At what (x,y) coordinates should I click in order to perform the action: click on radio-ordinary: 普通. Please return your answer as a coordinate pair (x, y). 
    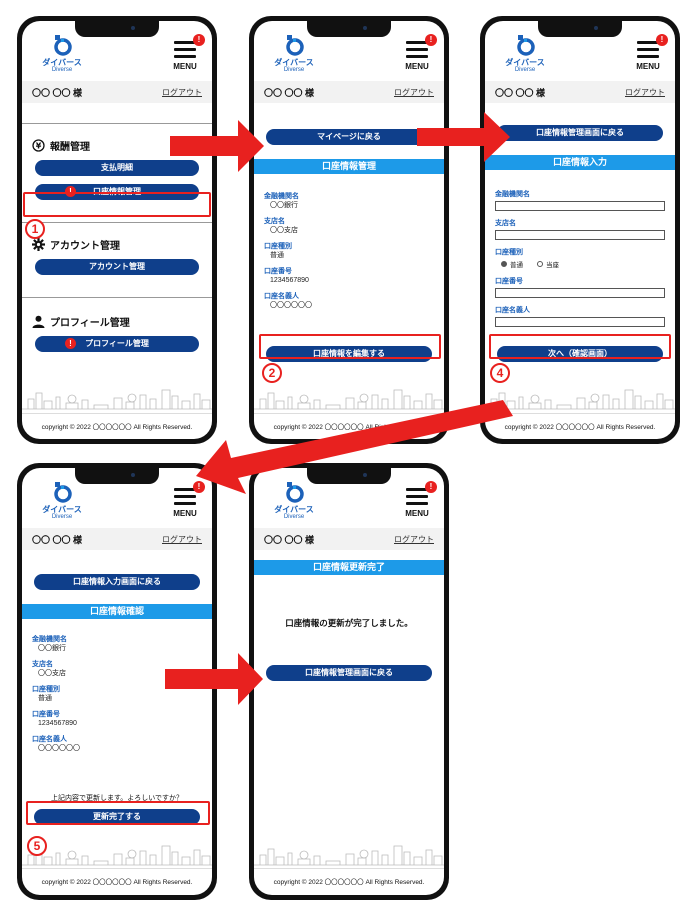
    Looking at the image, I should click on (512, 264).